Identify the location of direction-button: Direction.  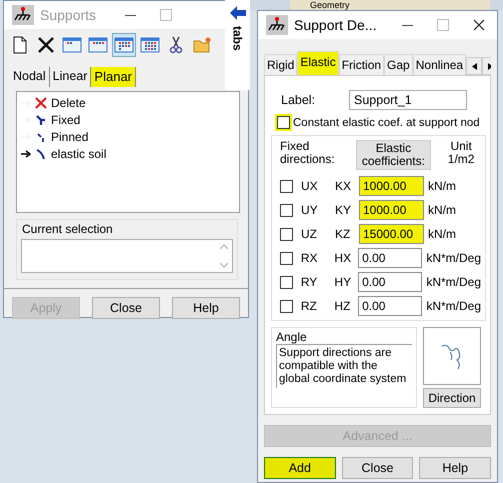
(452, 398).